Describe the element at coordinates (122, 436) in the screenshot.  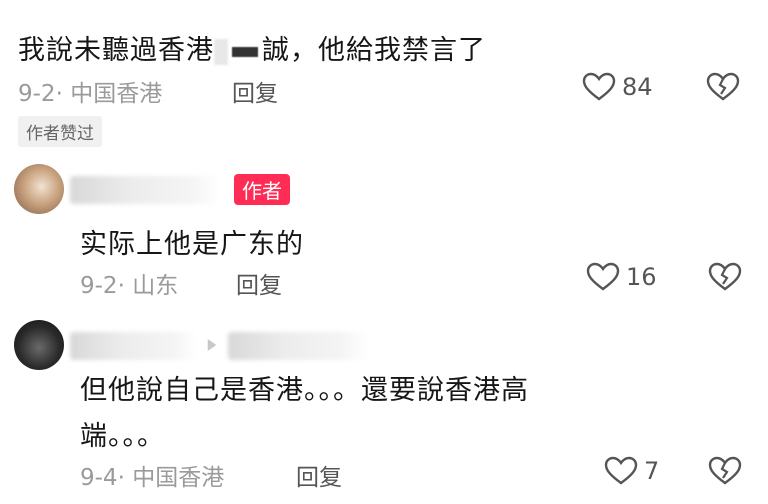
I see `comment-3-text-line-2: 端。。。` at that location.